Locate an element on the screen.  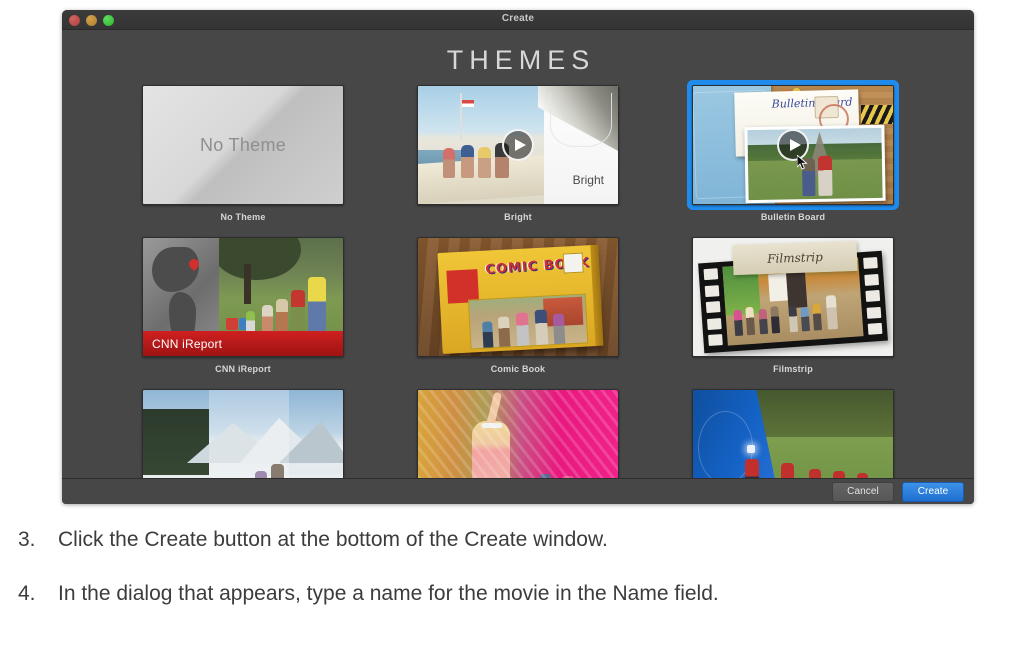
theme-thumb-wrap: CNN iReport is located at coordinates (243, 297).